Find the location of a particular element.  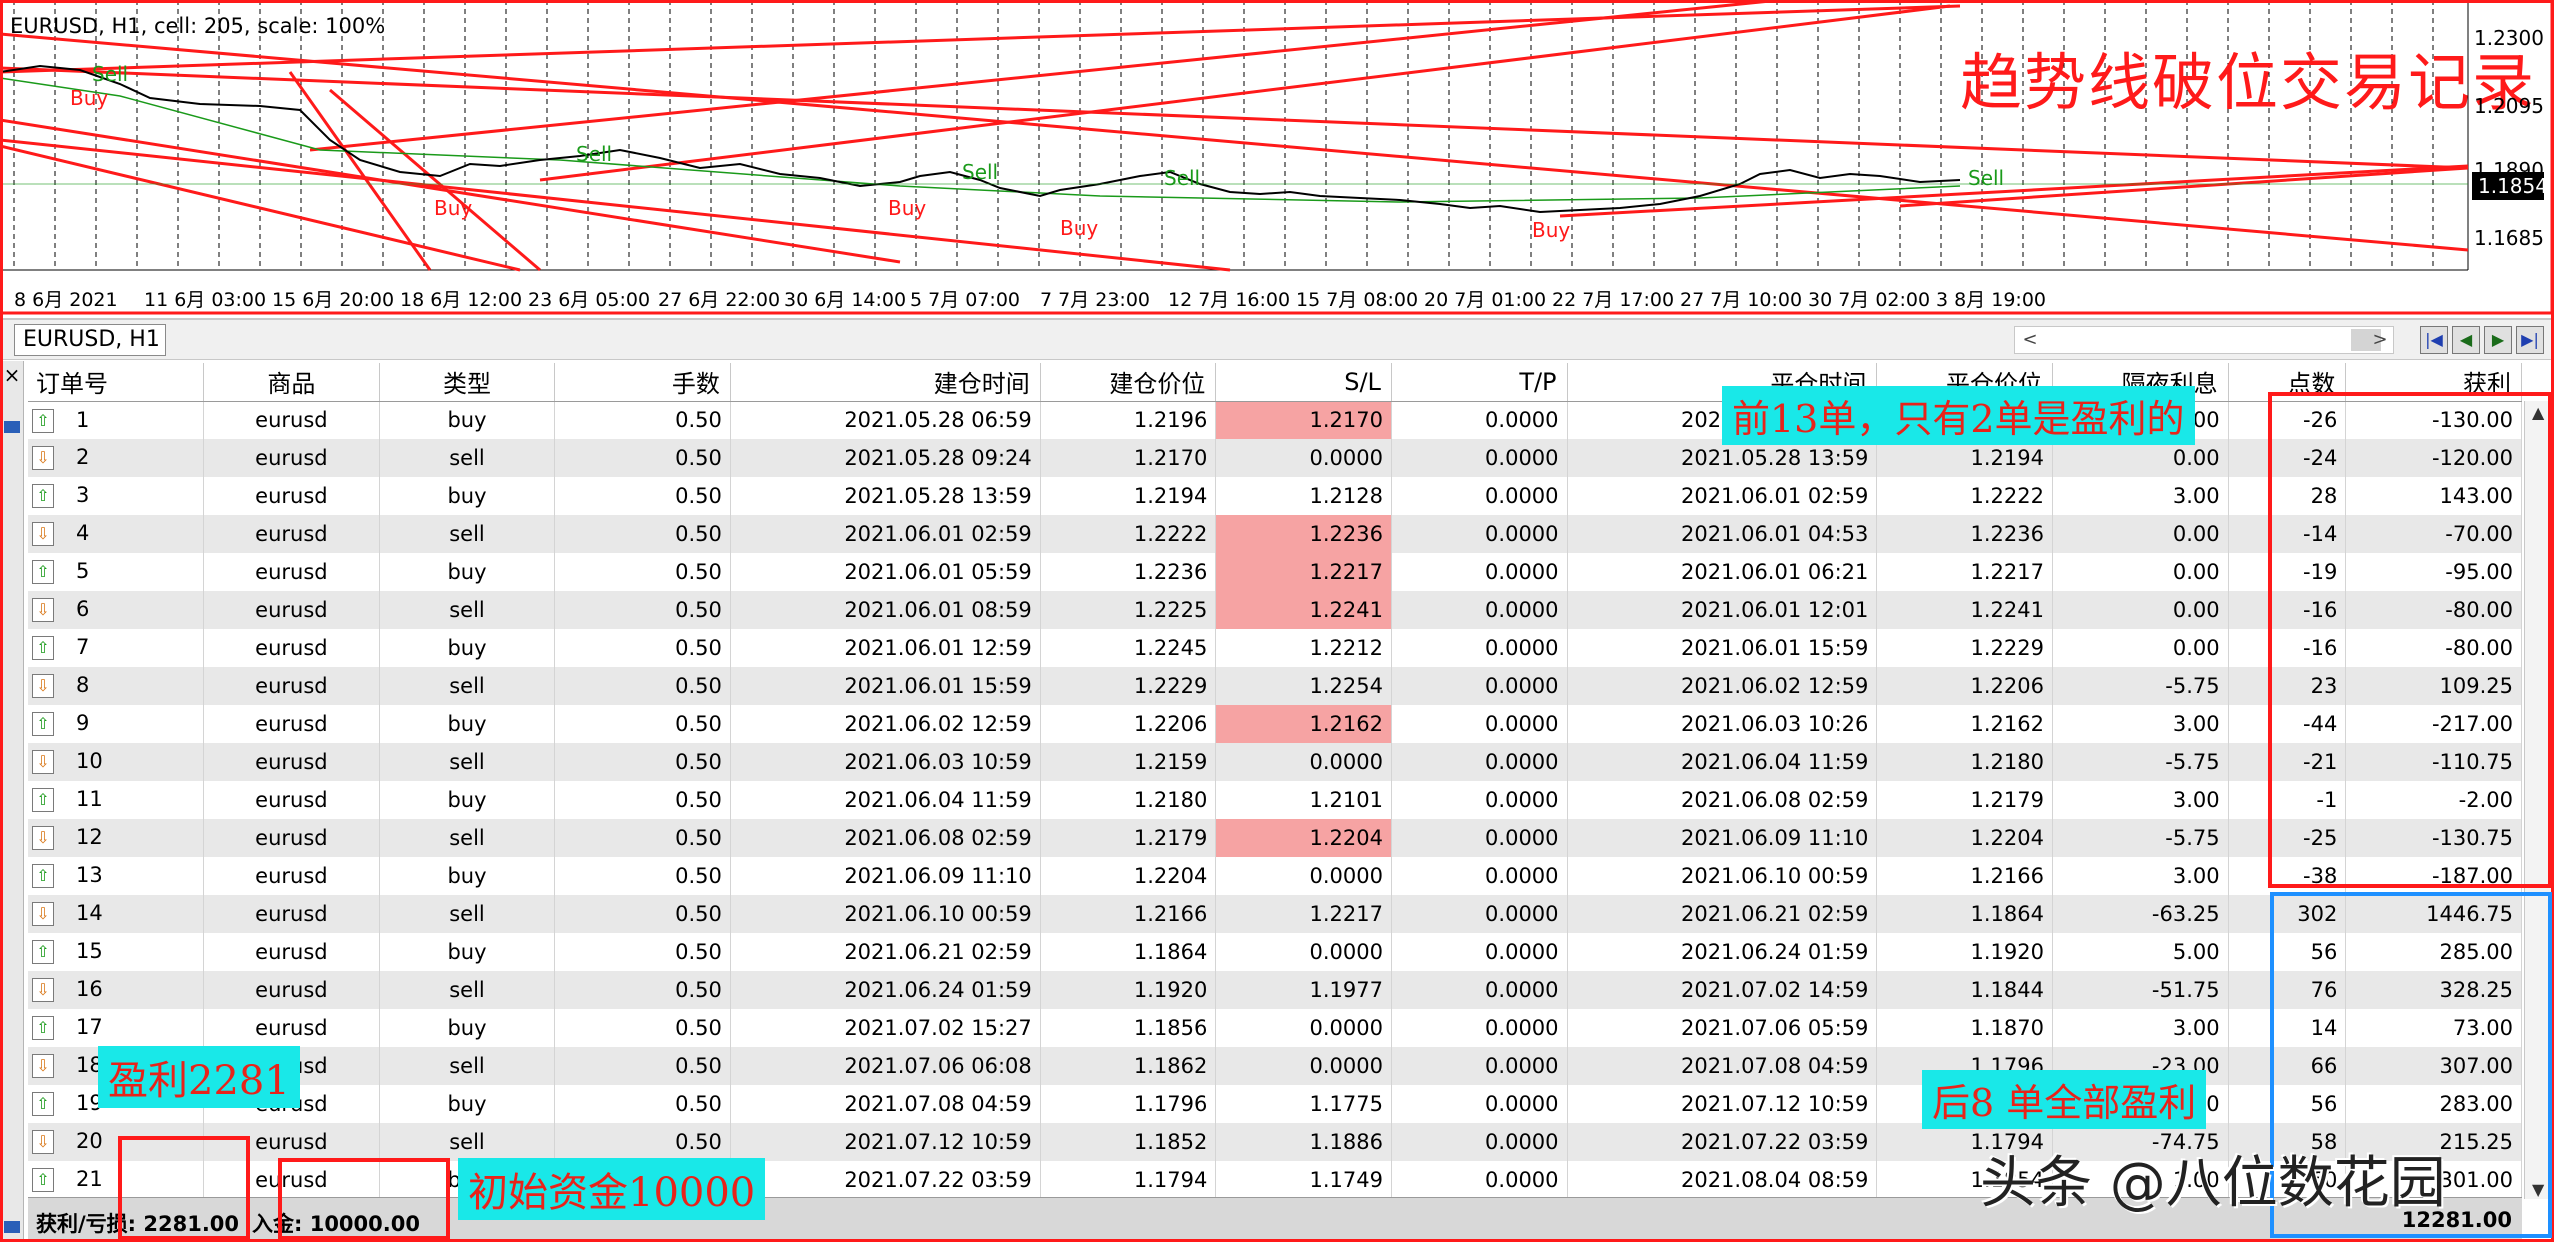

cell-ticket: ⇩ 8 is located at coordinates (116, 686).